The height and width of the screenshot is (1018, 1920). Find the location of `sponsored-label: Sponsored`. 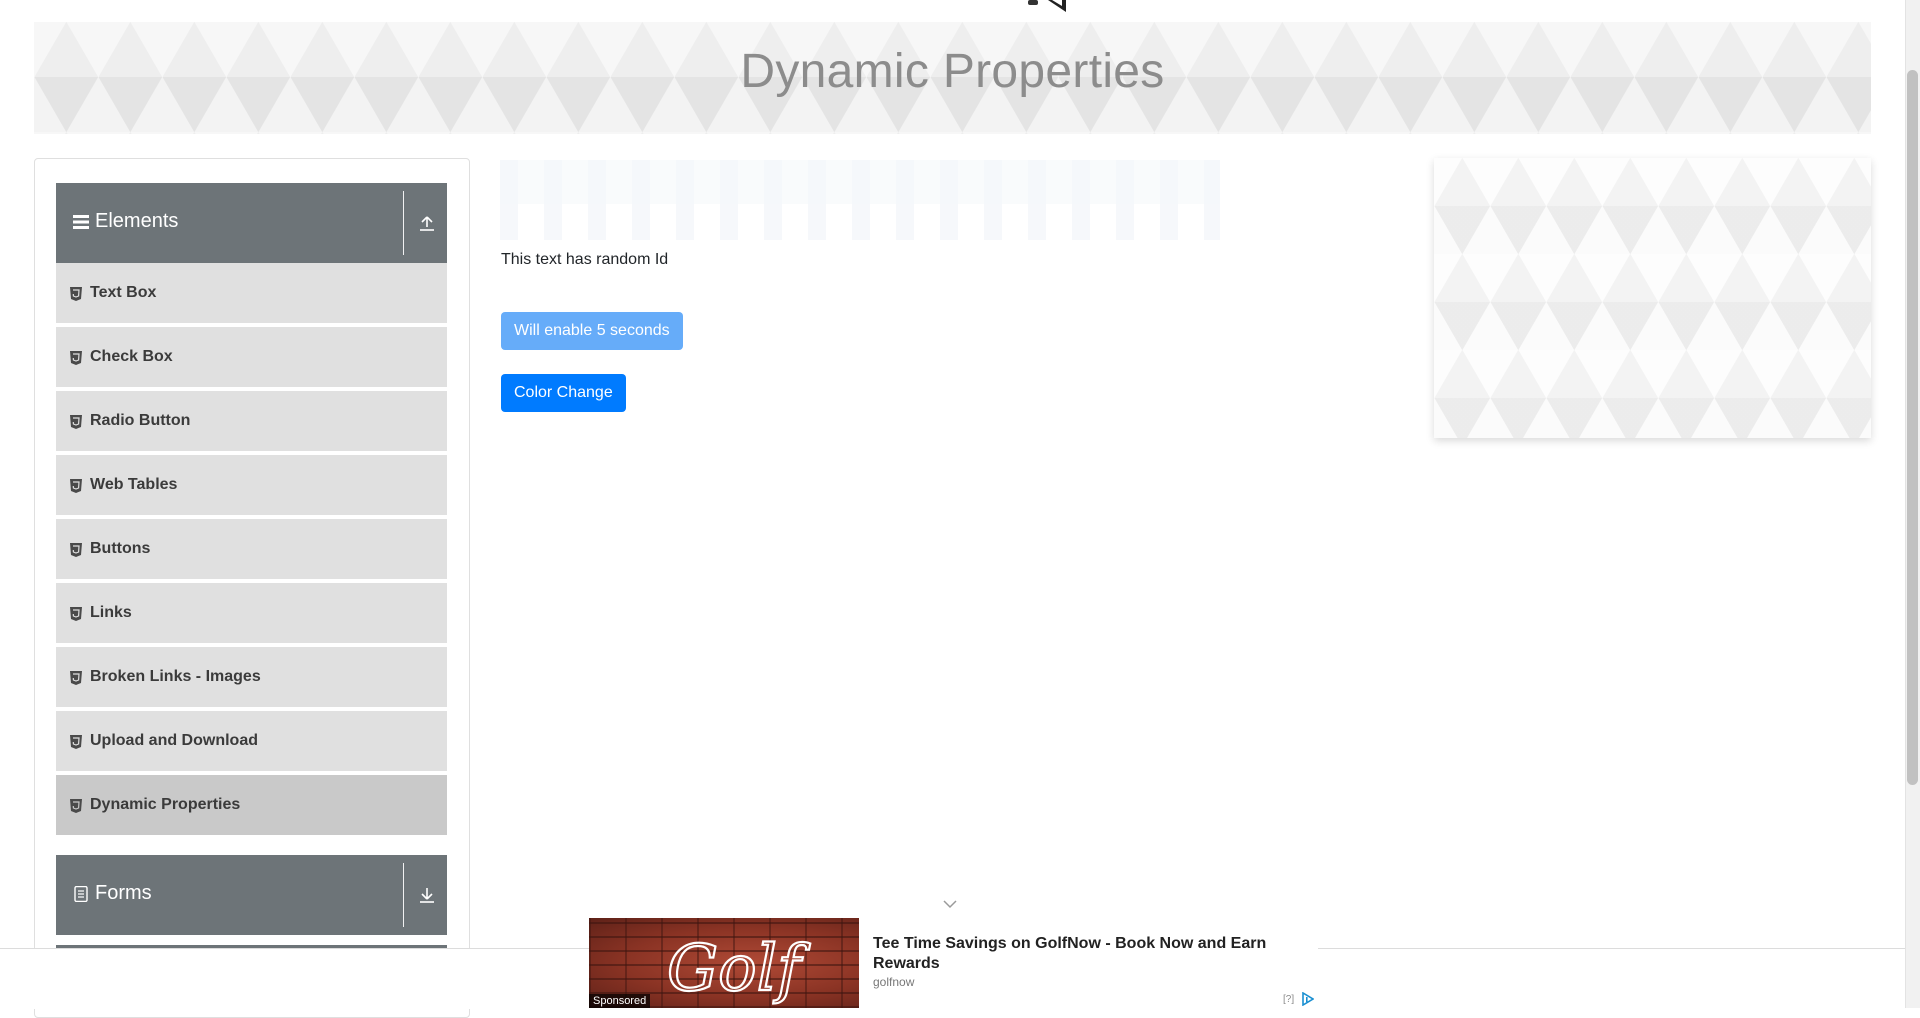

sponsored-label: Sponsored is located at coordinates (620, 1001).